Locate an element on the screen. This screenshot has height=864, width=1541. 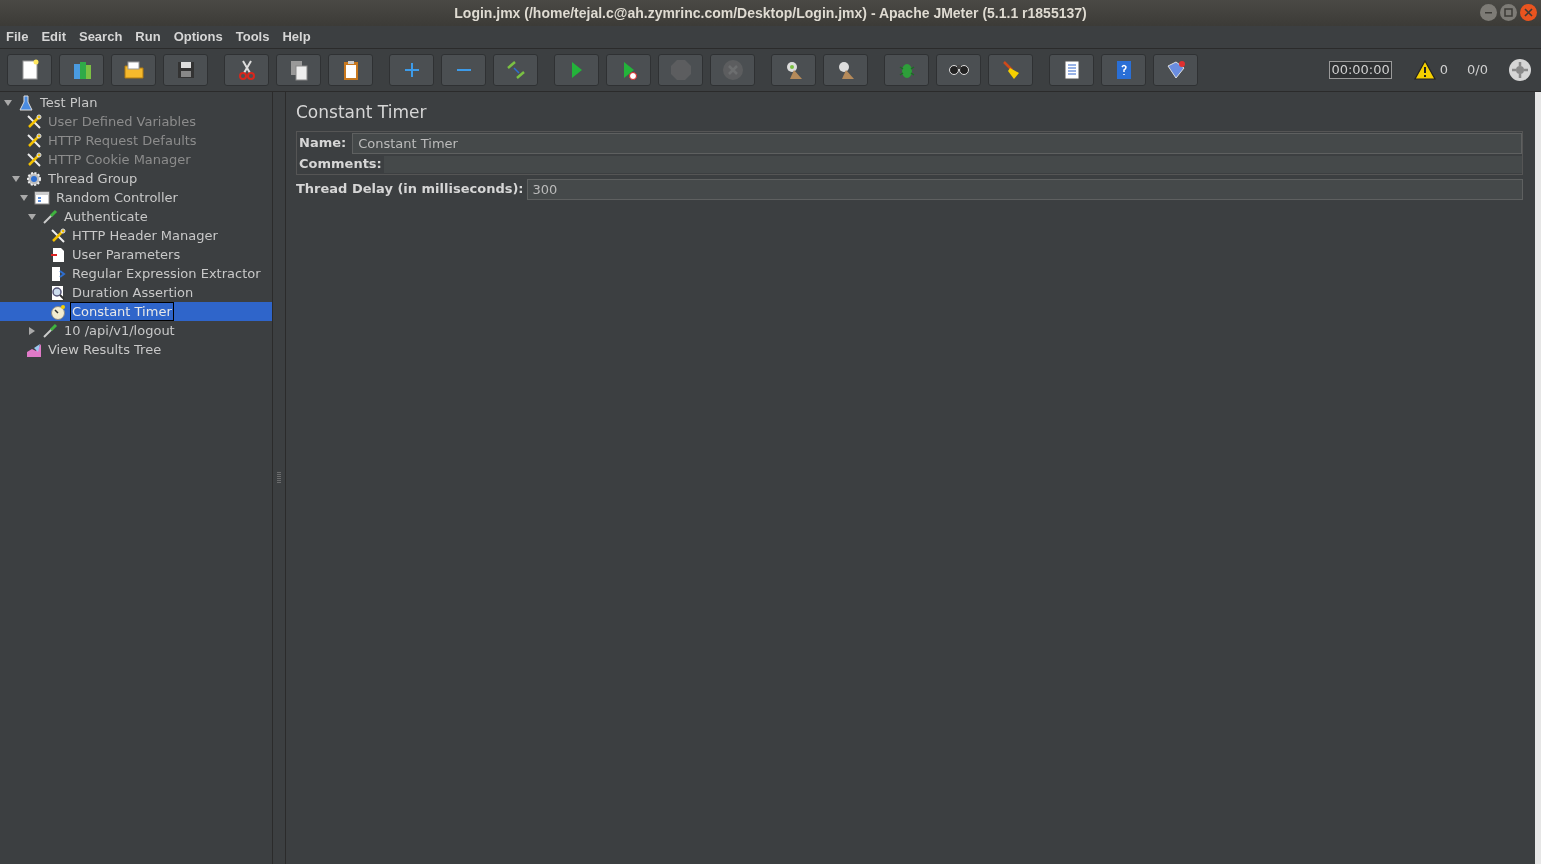
tree-row: View Results Tree is located at coordinates (136, 349).